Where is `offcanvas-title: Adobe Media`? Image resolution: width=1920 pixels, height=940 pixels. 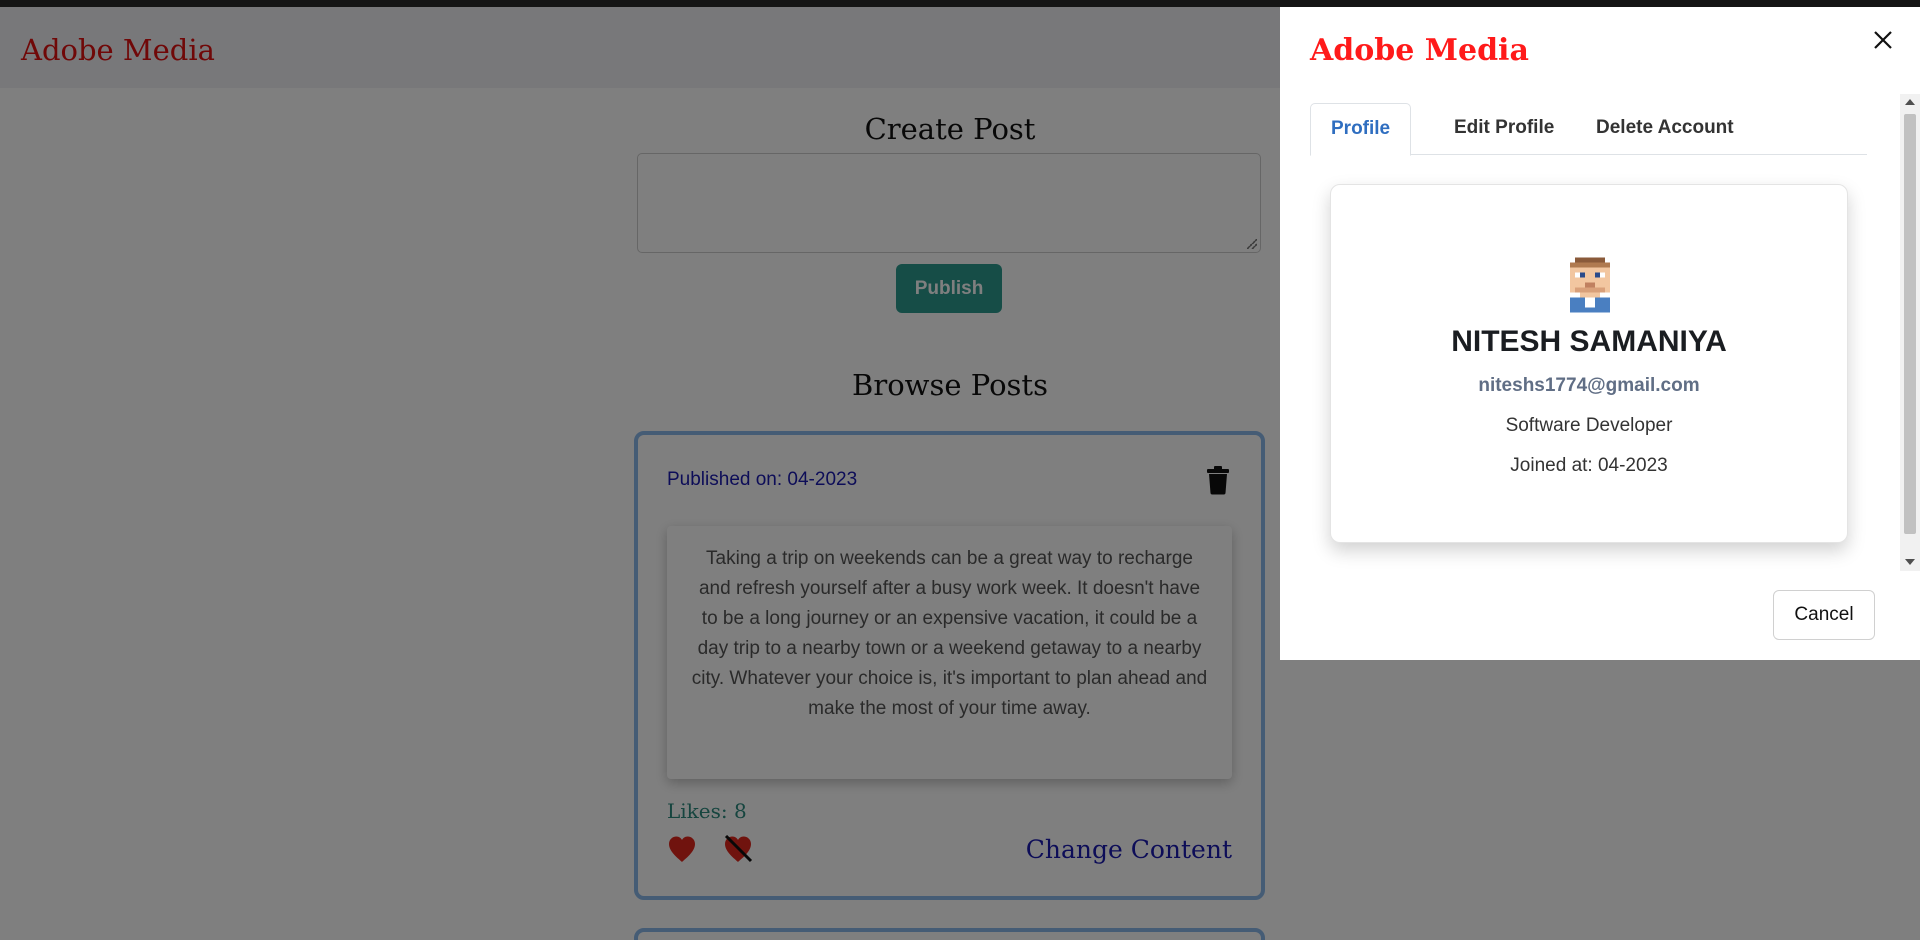 offcanvas-title: Adobe Media is located at coordinates (1419, 50).